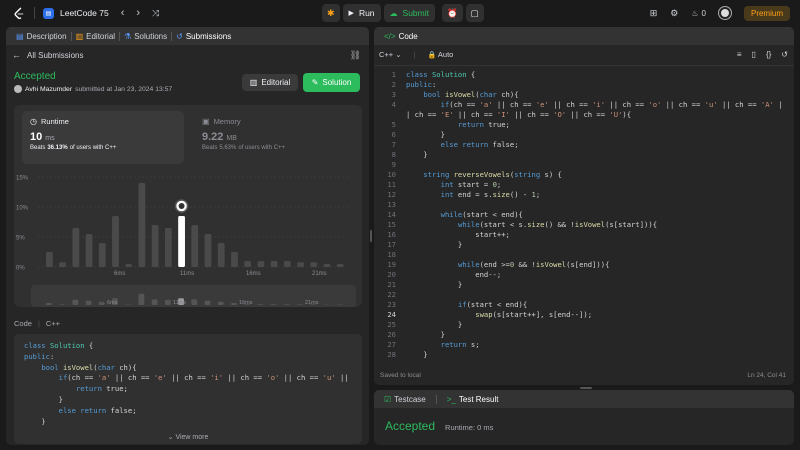 The width and height of the screenshot is (800, 450). What do you see at coordinates (584, 75) in the screenshot?
I see `code-line: 1 class Solution {` at bounding box center [584, 75].